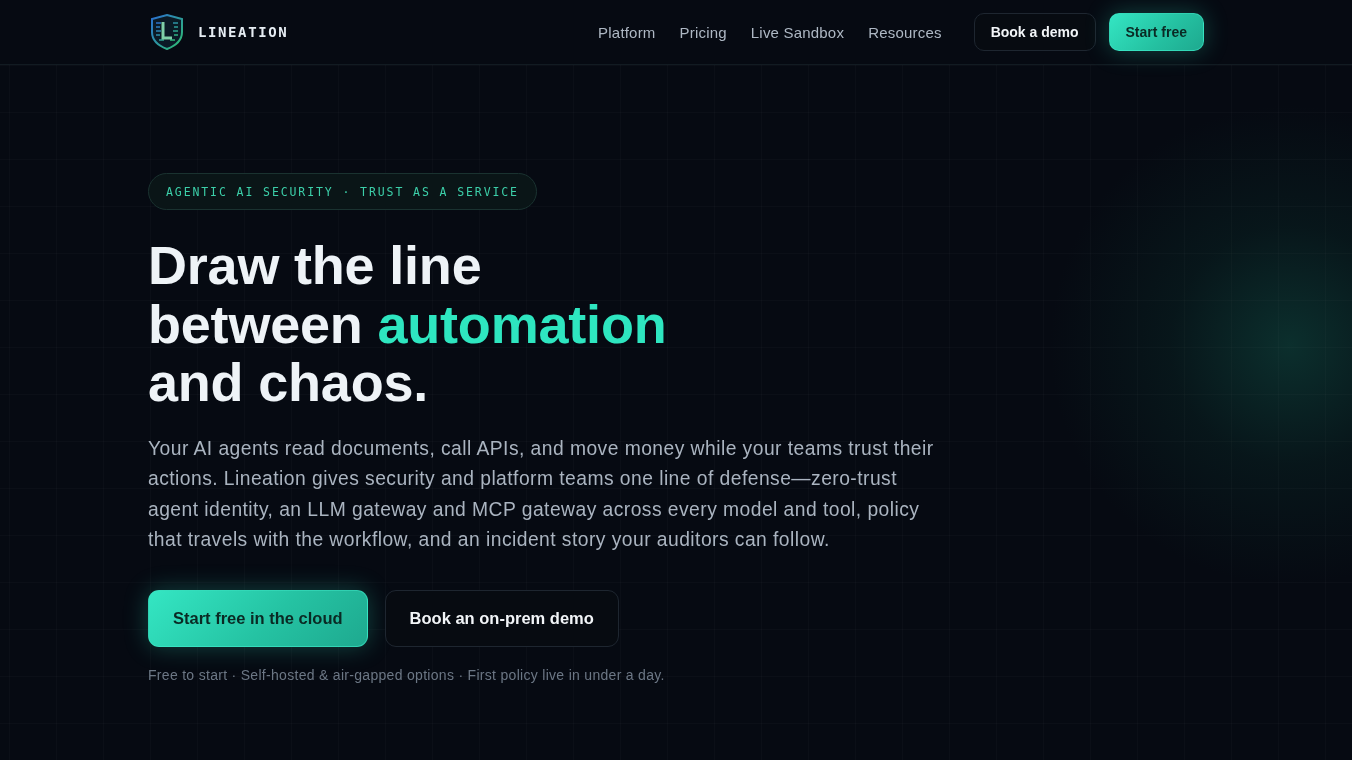 This screenshot has height=760, width=1352. I want to click on book-demo-button: Book an on-prem demo, so click(501, 618).